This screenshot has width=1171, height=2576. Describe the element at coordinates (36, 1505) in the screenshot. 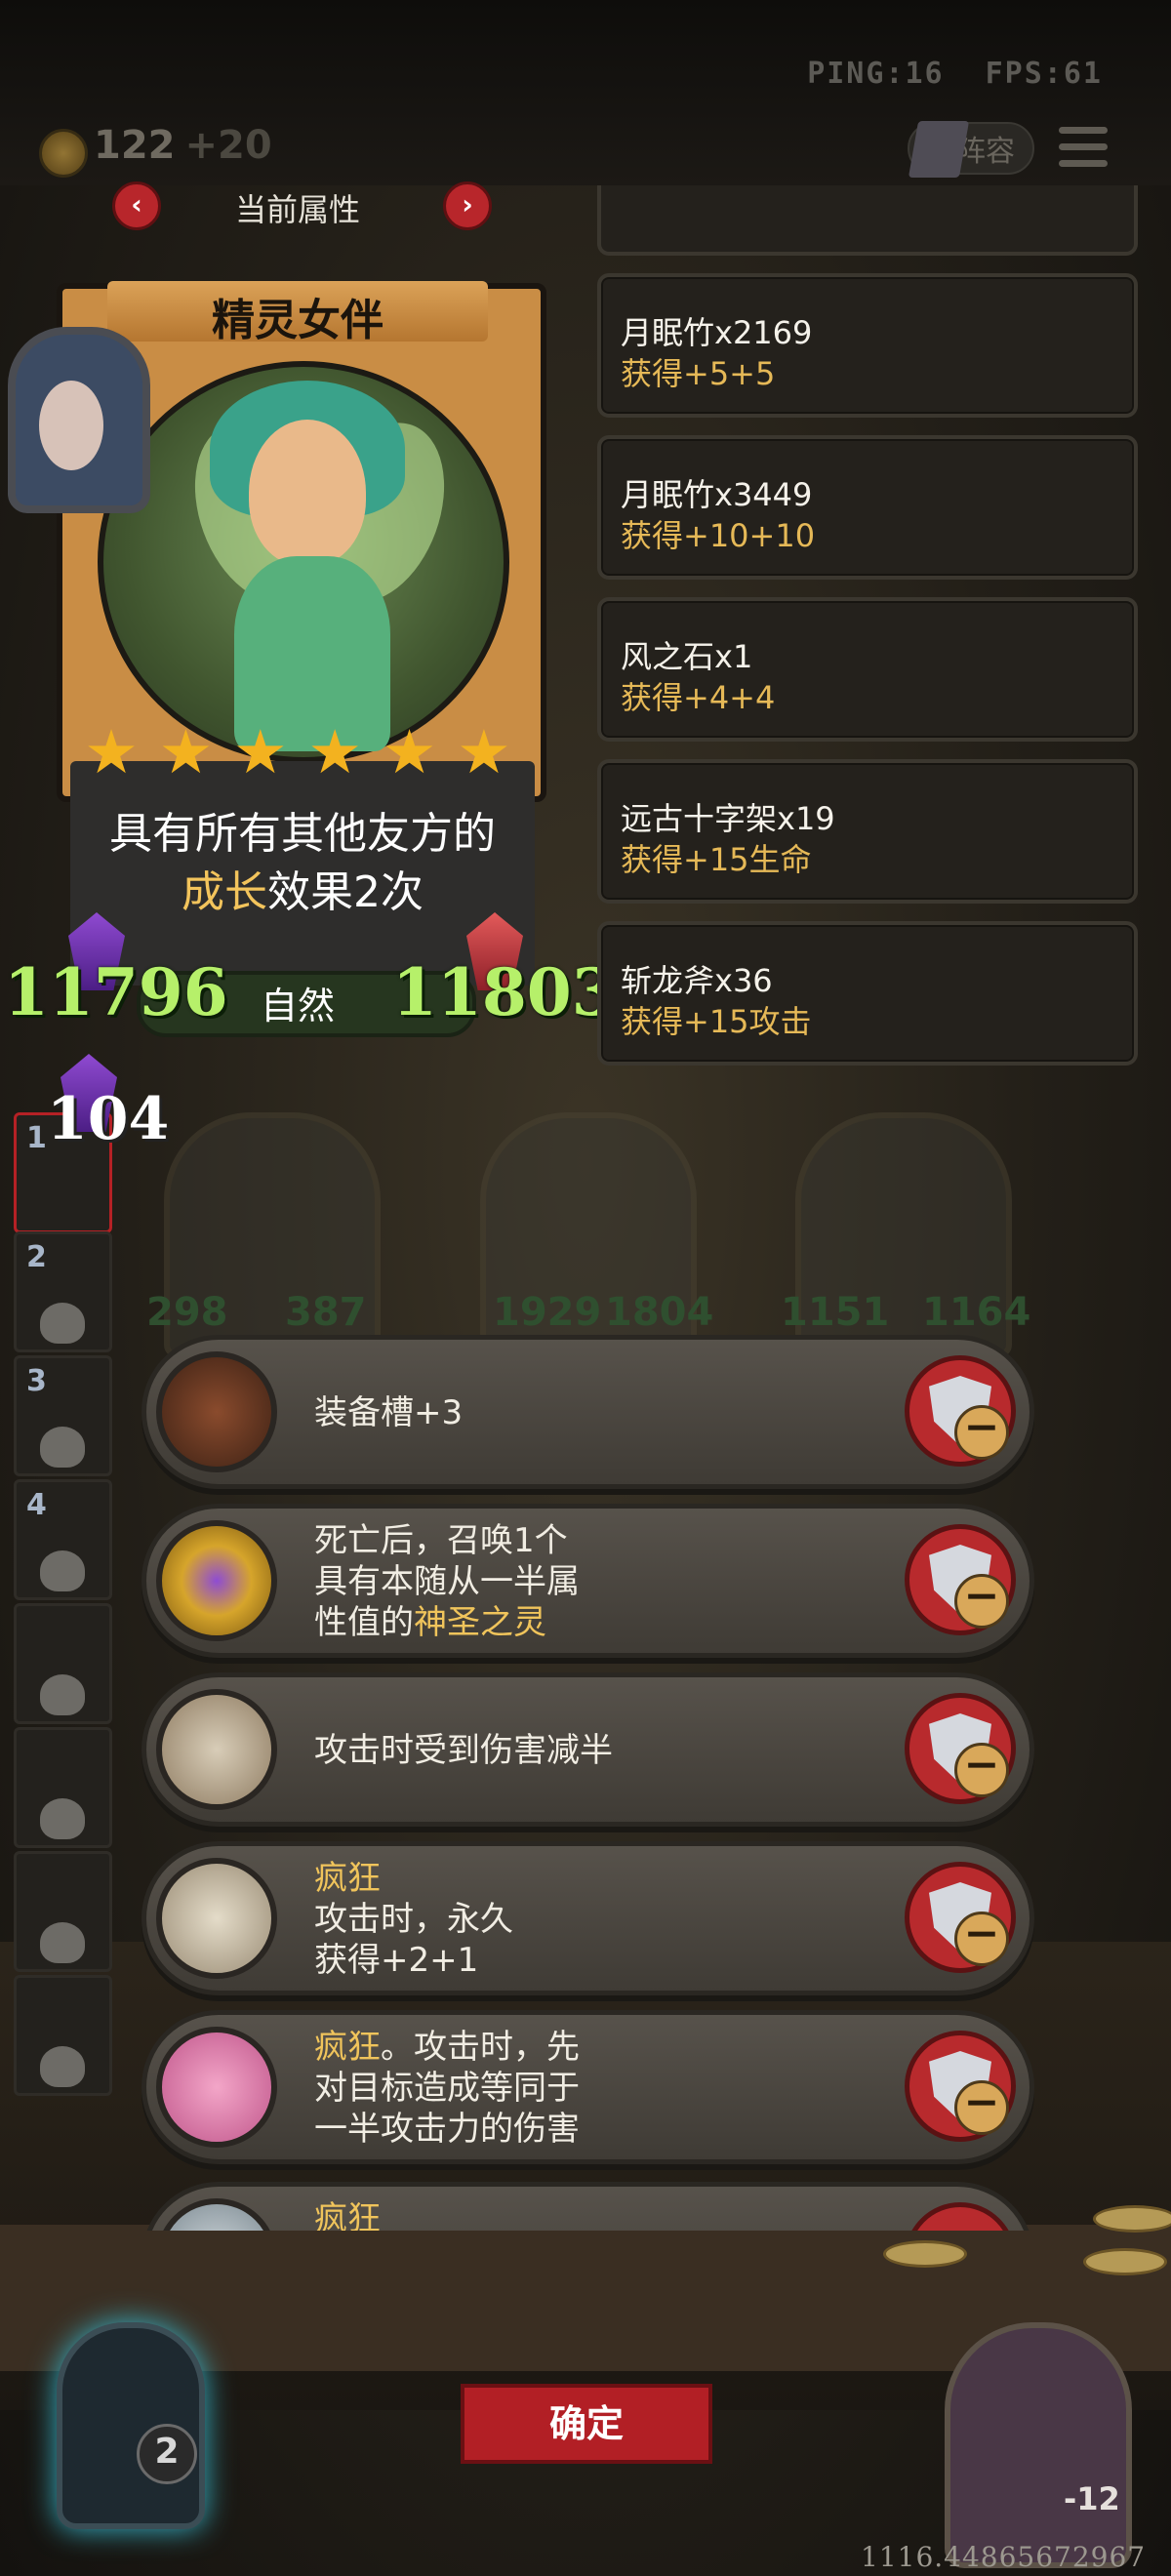

I see `slot-number: 4` at that location.